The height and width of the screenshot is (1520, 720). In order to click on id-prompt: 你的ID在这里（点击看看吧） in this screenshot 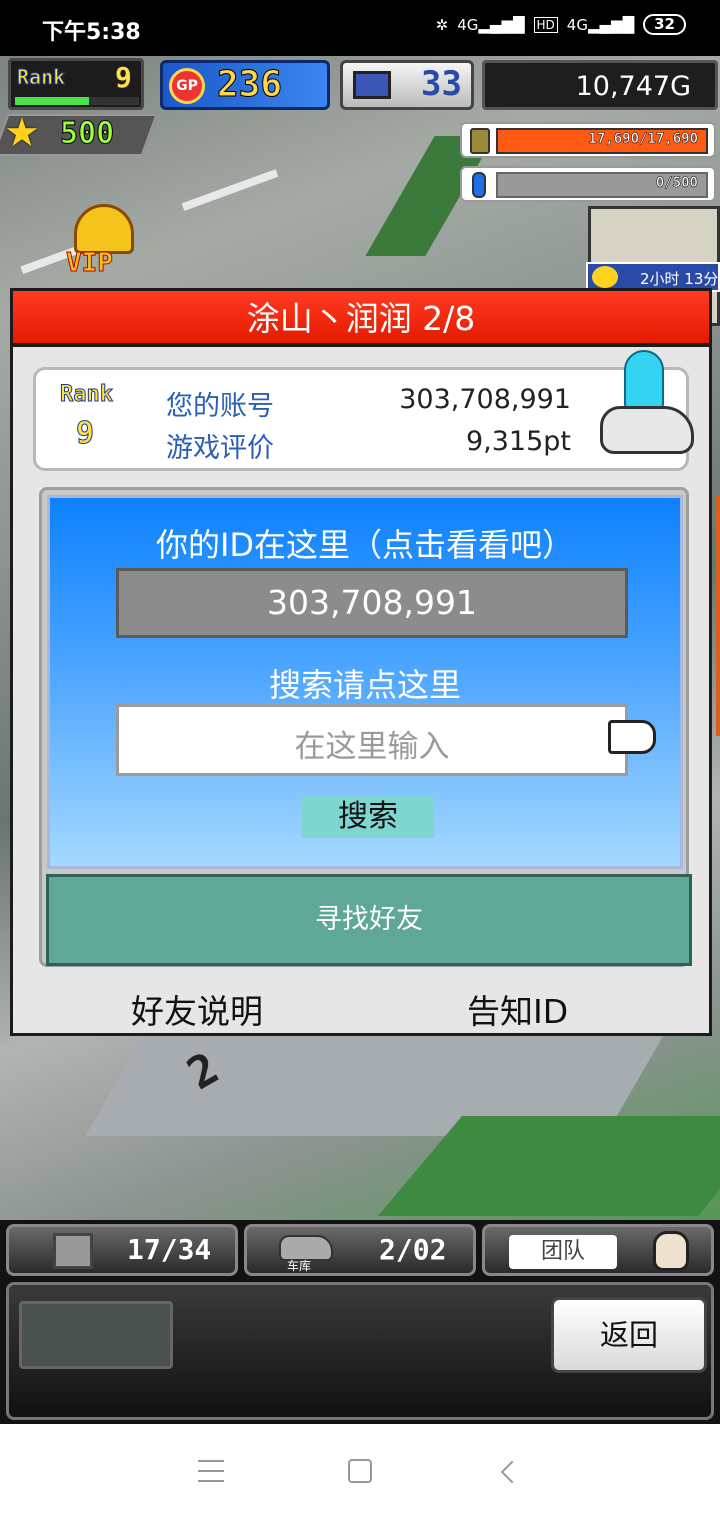, I will do `click(365, 545)`.